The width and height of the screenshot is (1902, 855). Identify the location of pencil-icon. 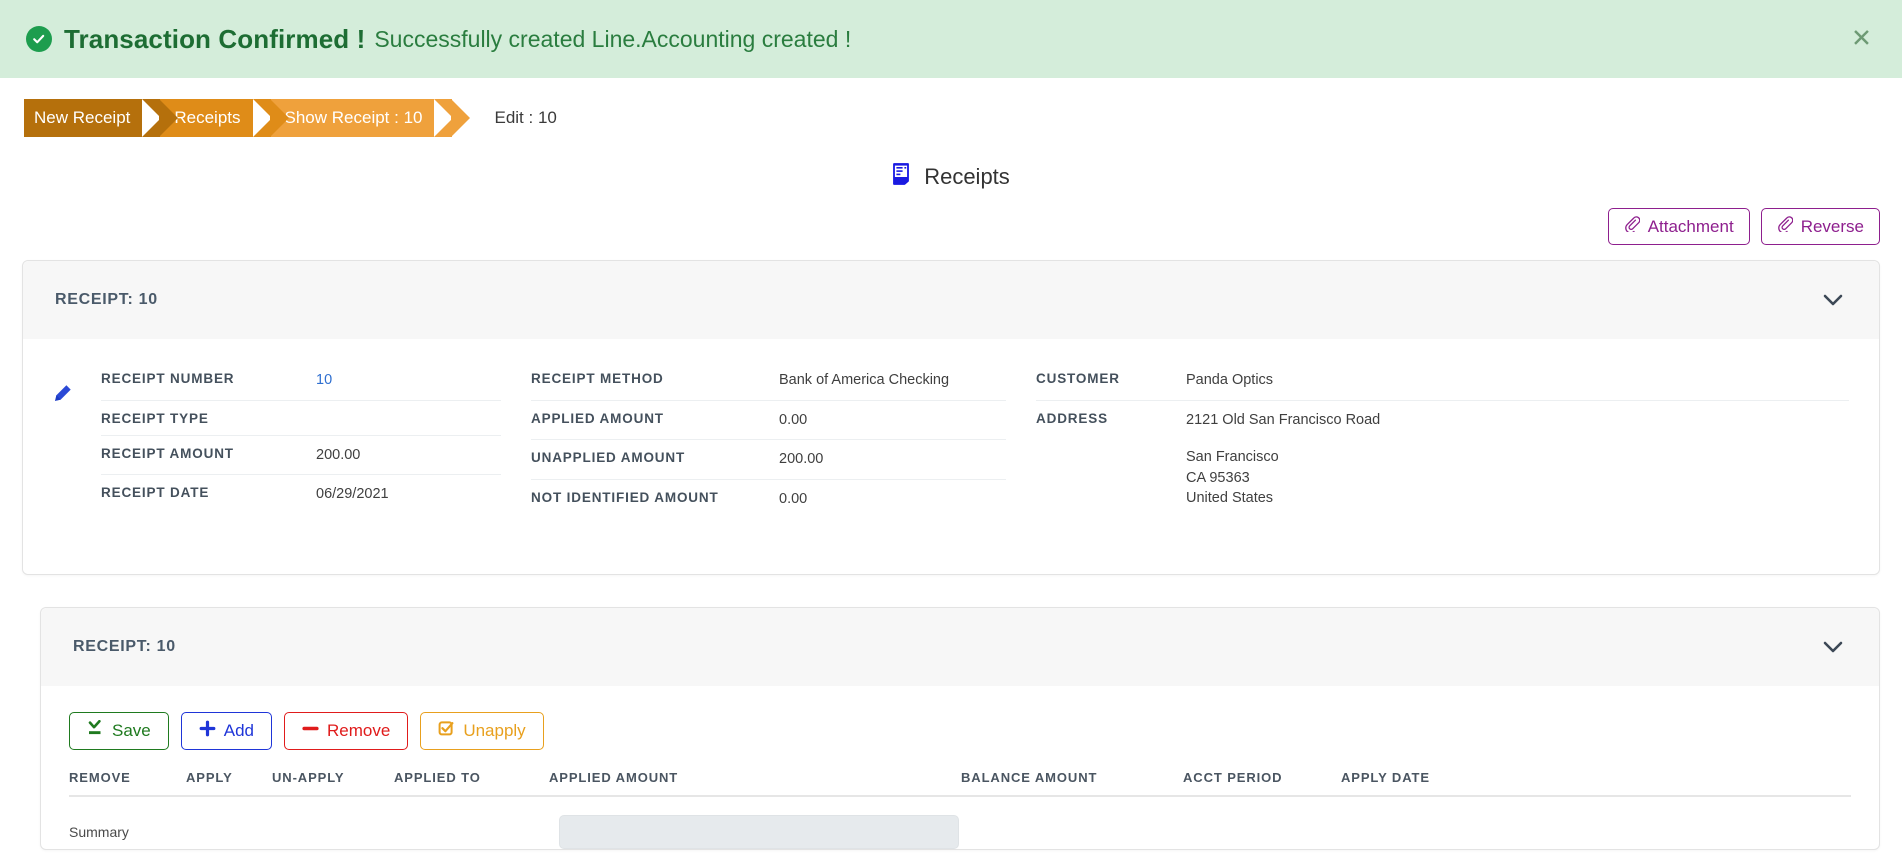
(62, 450).